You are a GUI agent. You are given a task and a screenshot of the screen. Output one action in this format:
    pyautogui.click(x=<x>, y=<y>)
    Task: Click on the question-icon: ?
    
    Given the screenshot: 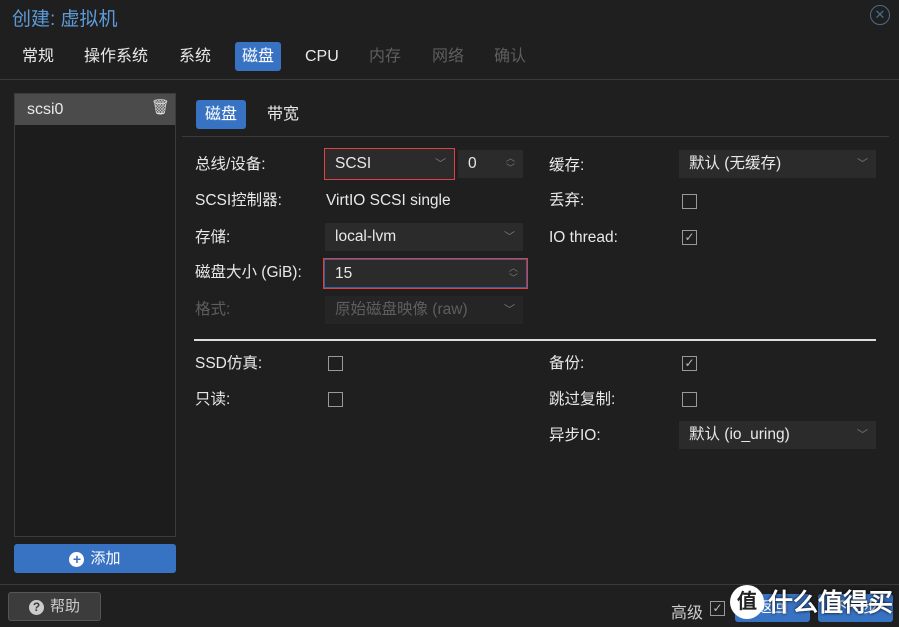 What is the action you would take?
    pyautogui.click(x=36, y=607)
    